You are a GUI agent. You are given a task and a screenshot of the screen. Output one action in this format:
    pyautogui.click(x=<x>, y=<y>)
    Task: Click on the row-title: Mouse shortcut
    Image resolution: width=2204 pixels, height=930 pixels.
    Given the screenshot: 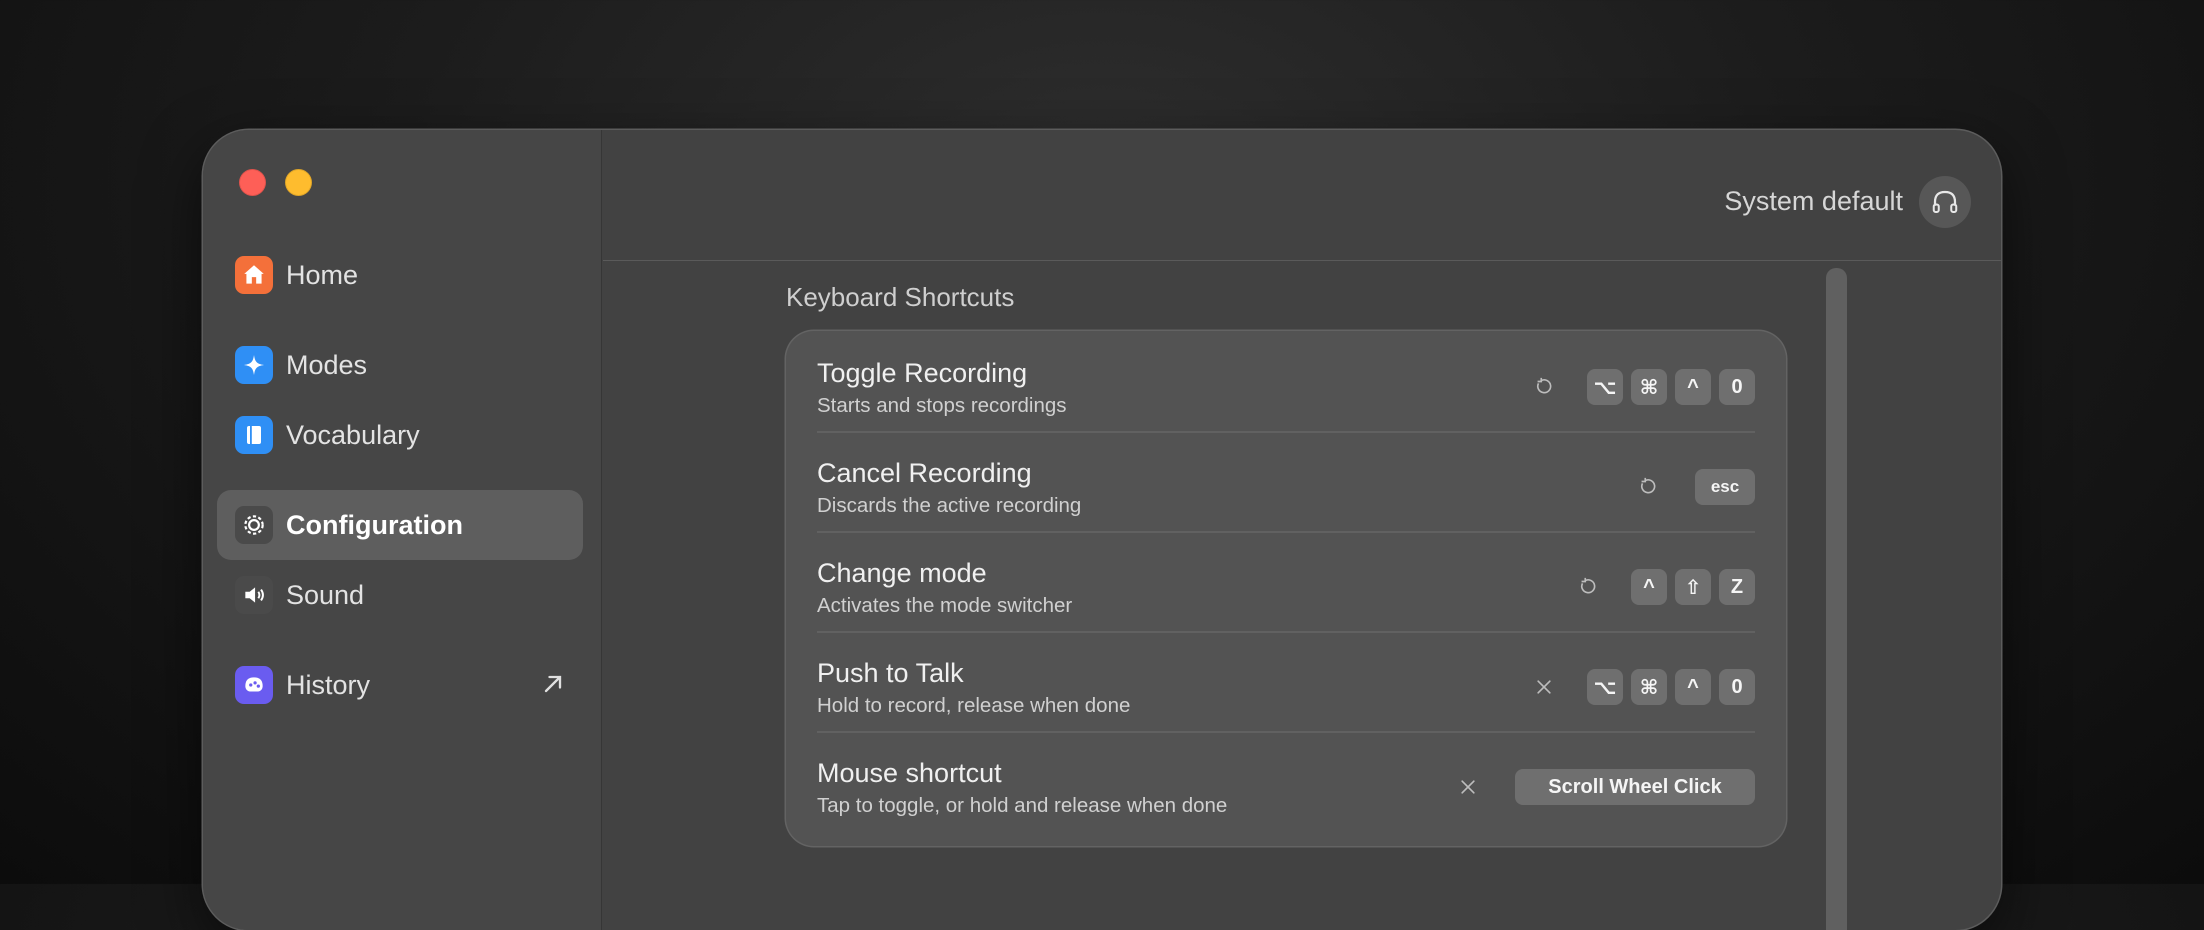 What is the action you would take?
    pyautogui.click(x=909, y=773)
    